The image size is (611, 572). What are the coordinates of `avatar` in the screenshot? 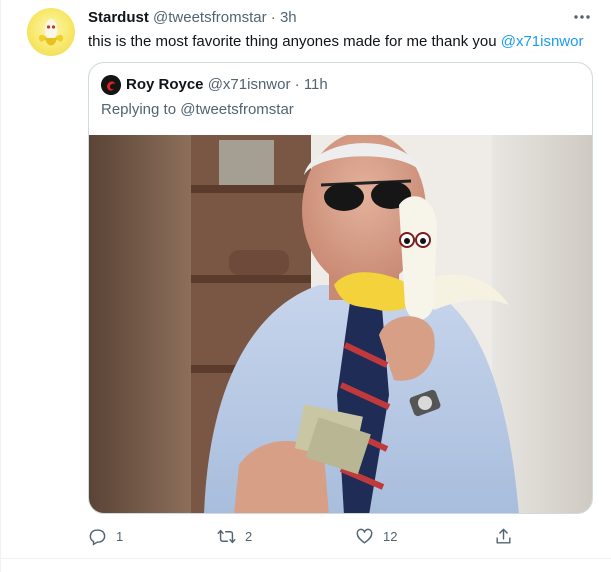 It's located at (51, 32).